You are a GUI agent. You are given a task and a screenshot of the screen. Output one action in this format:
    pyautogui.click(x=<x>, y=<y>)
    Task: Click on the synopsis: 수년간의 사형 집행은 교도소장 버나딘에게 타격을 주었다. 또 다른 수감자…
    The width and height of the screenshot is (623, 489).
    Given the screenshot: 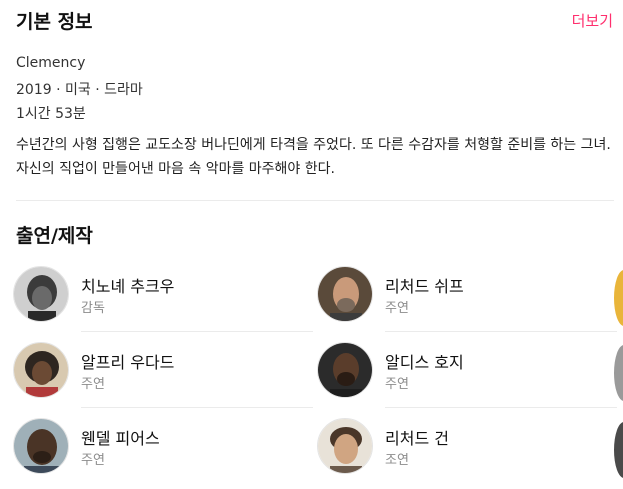 What is the action you would take?
    pyautogui.click(x=313, y=157)
    